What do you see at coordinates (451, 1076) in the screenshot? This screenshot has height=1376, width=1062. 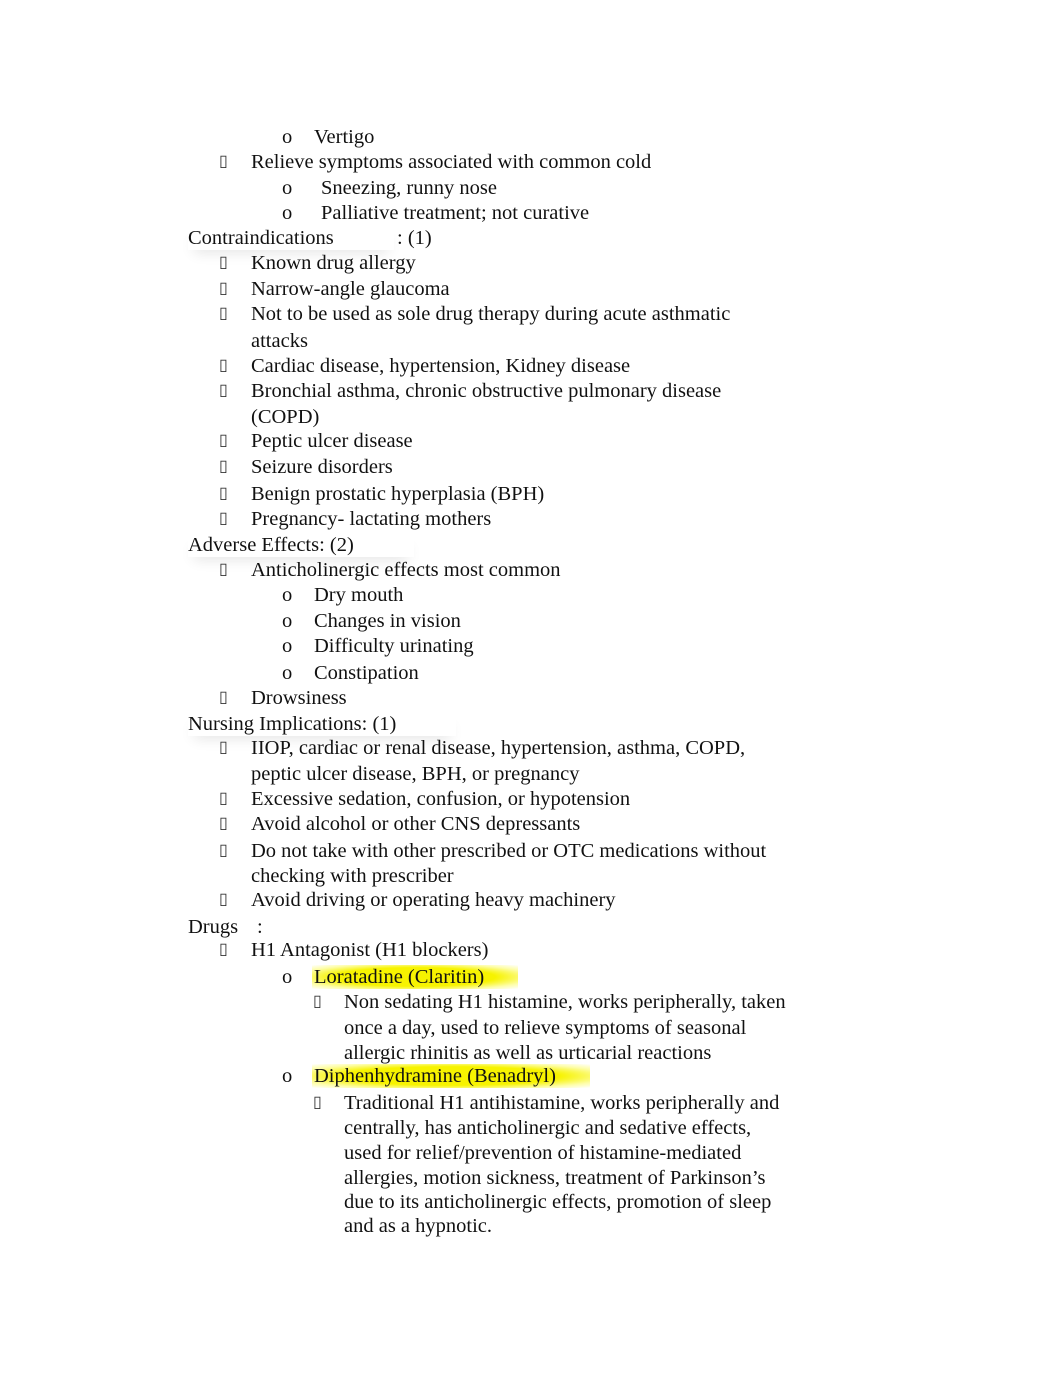 I see `highlighted-drug-name: Diphenhydramine (Benadryl)` at bounding box center [451, 1076].